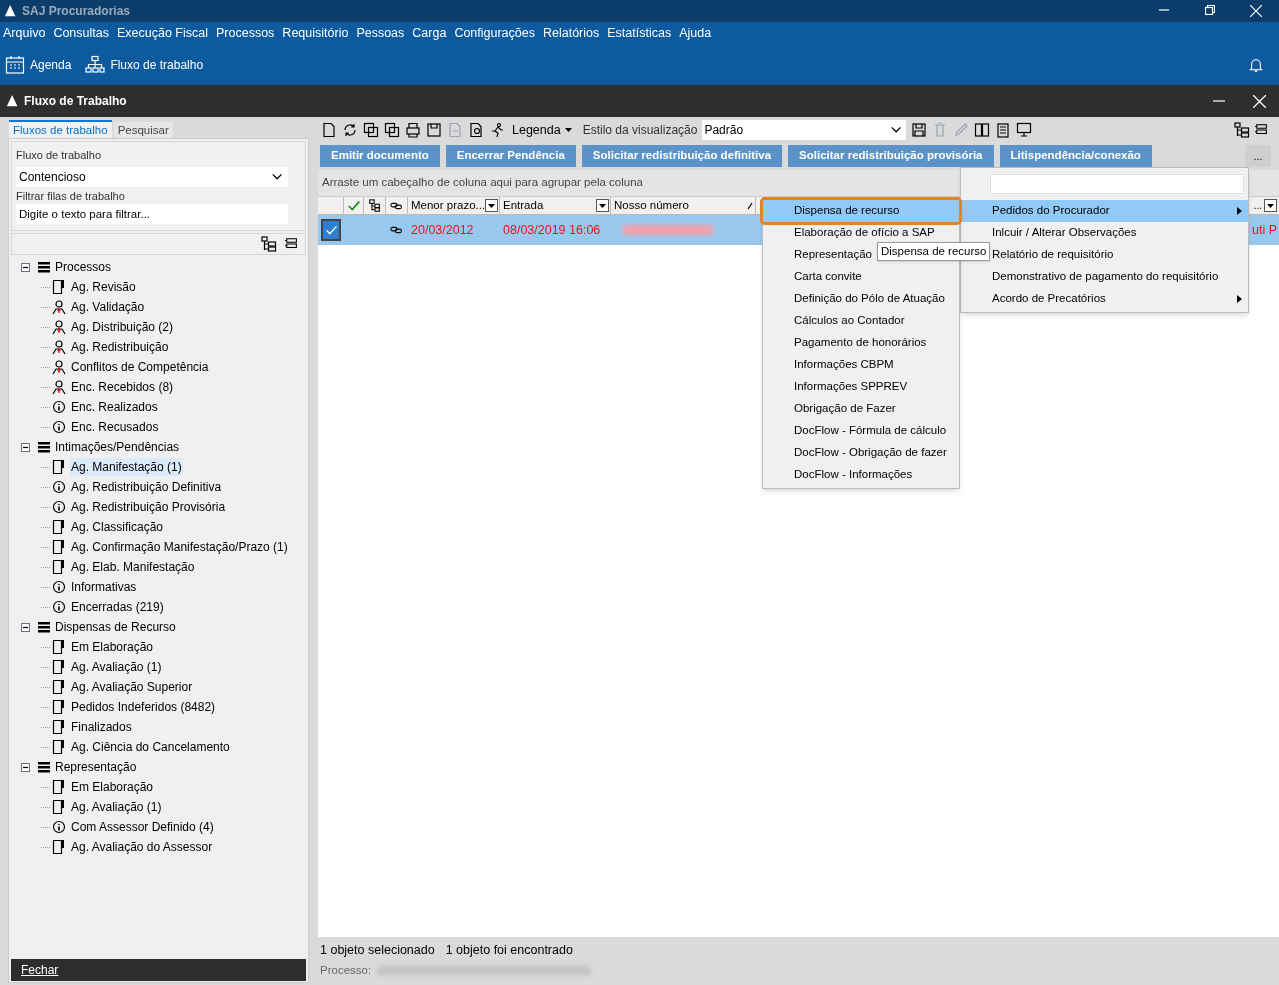 The width and height of the screenshot is (1279, 985). Describe the element at coordinates (71, 196) in the screenshot. I see `field-label: Filtrar filas de trabalho` at that location.